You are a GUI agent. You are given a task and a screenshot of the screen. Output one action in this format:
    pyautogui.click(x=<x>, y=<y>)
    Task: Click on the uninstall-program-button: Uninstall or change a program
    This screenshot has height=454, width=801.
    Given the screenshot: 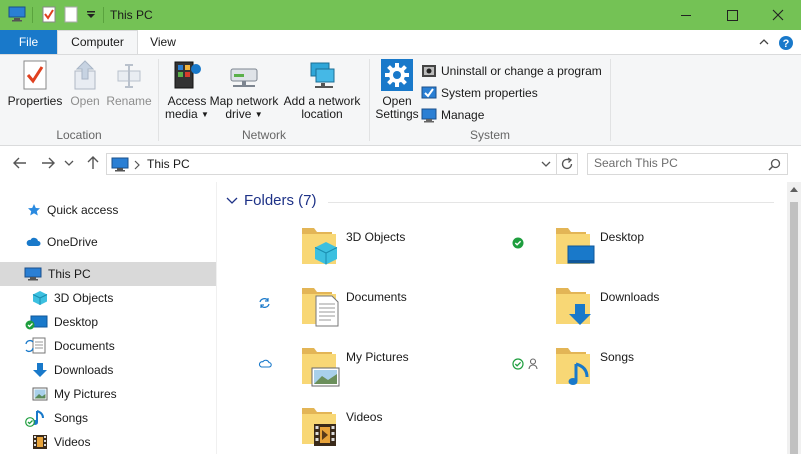 What is the action you would take?
    pyautogui.click(x=511, y=71)
    